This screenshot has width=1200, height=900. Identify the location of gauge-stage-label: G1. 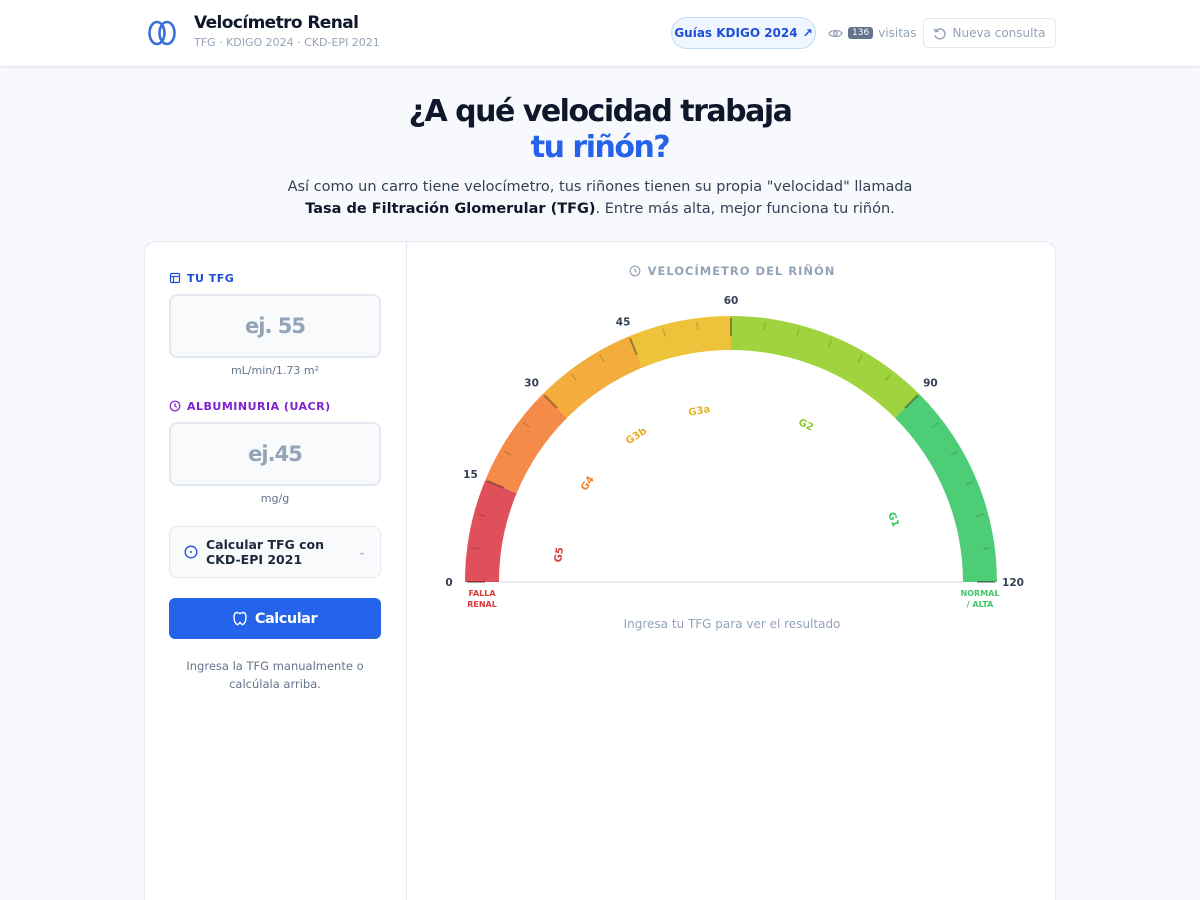
(893, 520).